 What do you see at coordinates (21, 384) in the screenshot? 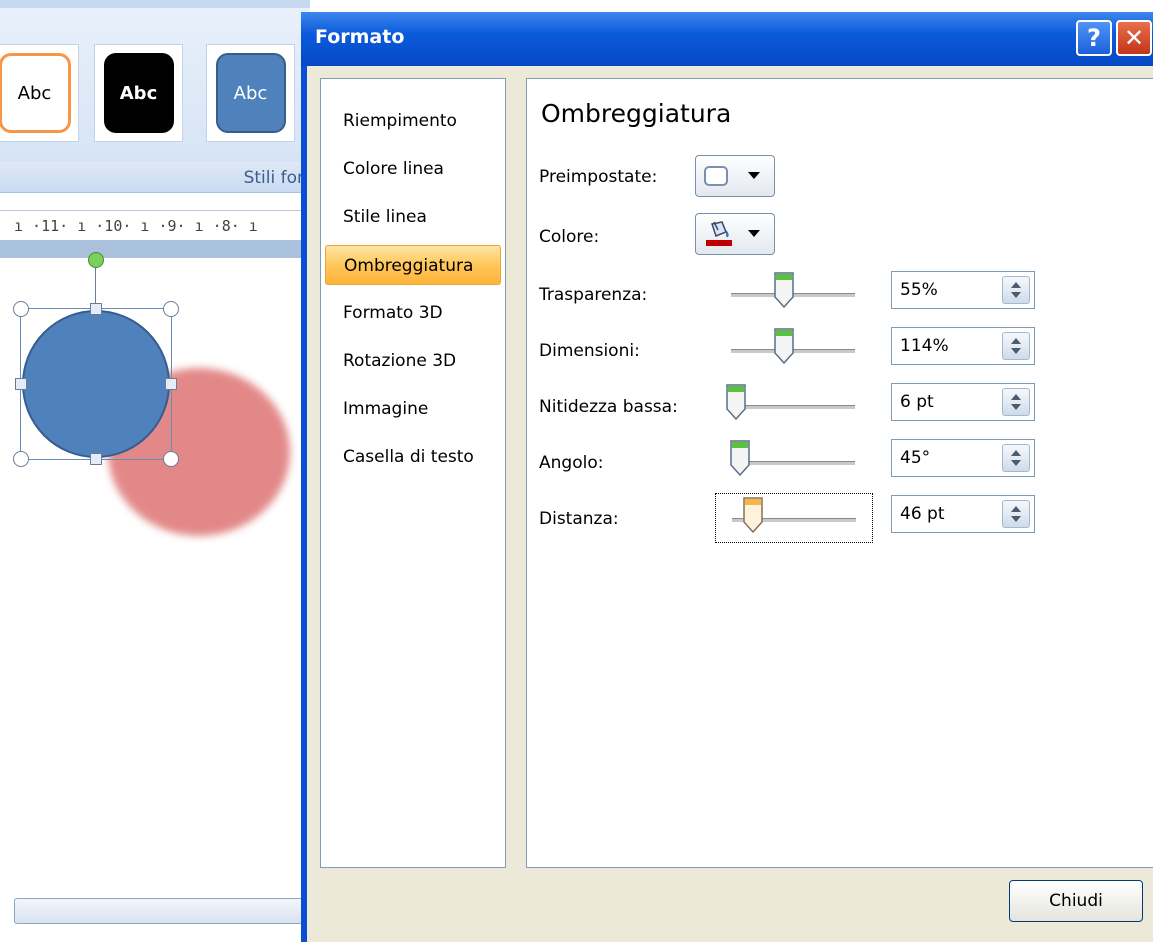
I see `resize-handle-left` at bounding box center [21, 384].